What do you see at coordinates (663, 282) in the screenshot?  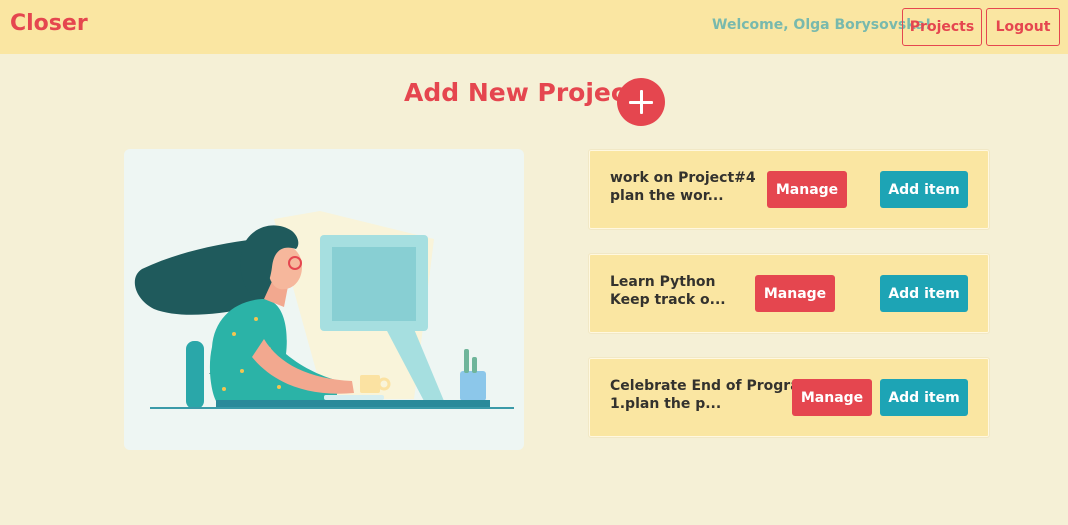 I see `project-title: Learn Python` at bounding box center [663, 282].